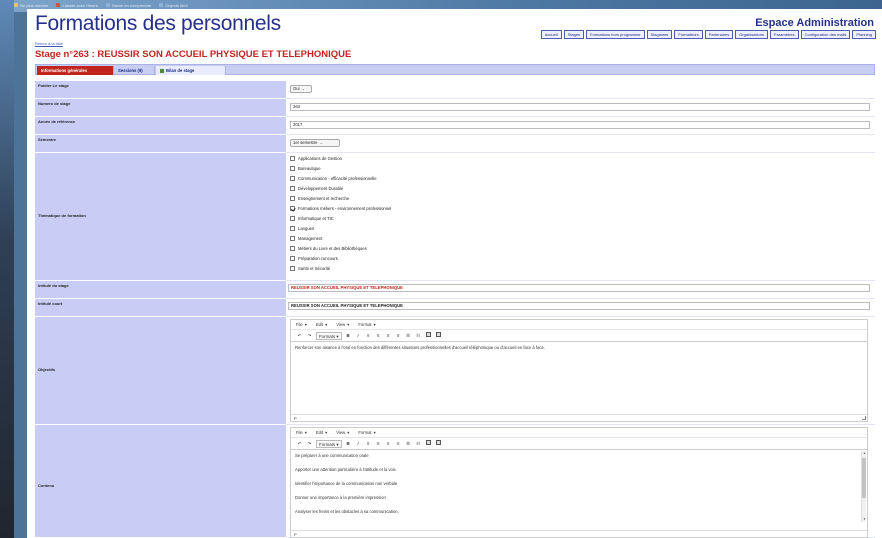  Describe the element at coordinates (825, 34) in the screenshot. I see `nav-configuration-mails: Configuration des mails` at that location.